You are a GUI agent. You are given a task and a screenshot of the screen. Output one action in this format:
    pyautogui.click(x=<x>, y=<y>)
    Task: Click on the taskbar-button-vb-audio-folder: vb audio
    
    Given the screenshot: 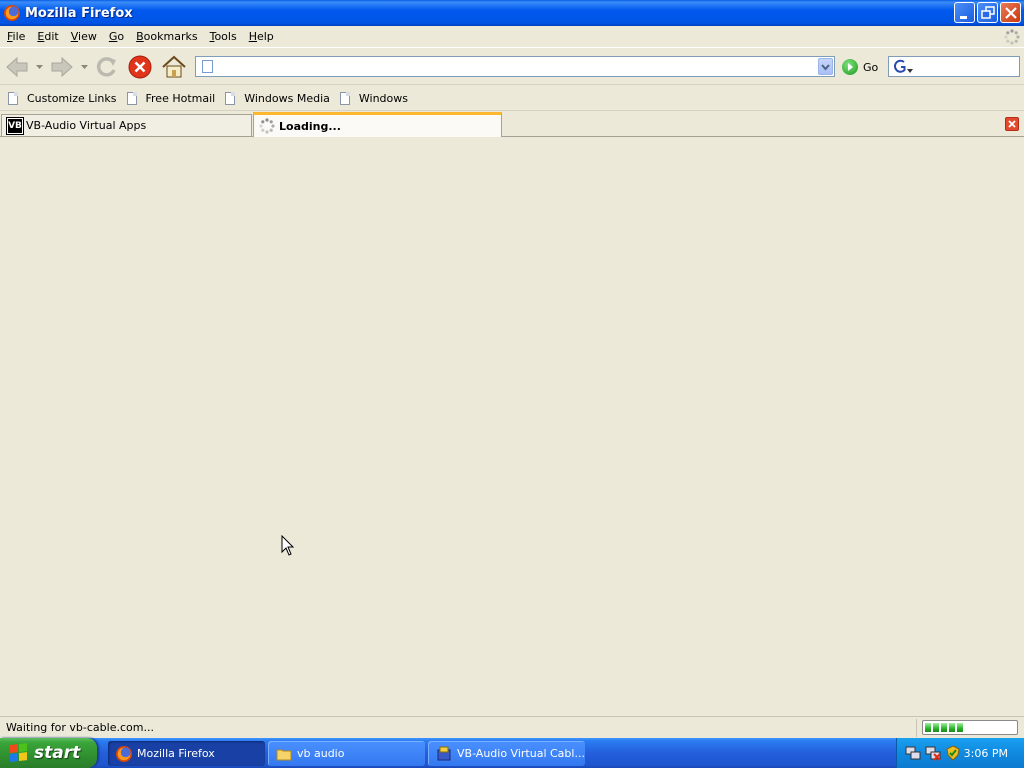 What is the action you would take?
    pyautogui.click(x=346, y=753)
    